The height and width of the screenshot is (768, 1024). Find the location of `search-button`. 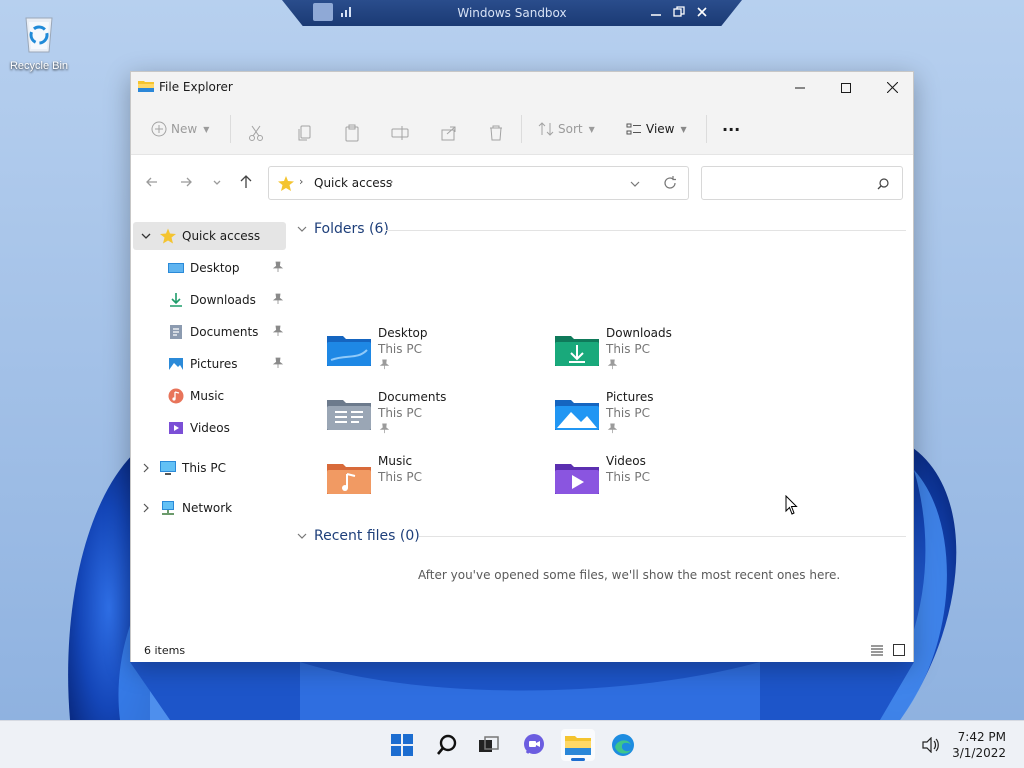

search-button is located at coordinates (447, 745).